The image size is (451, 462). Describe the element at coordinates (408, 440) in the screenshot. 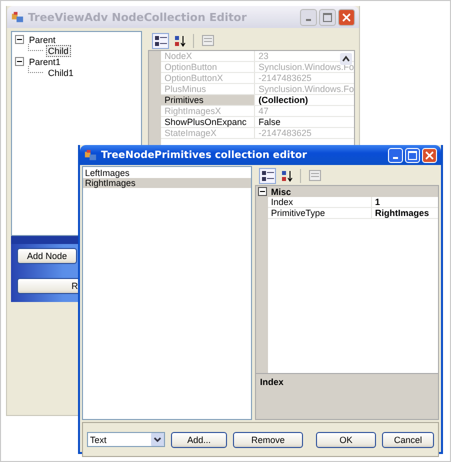

I see `cancel-button: Cancel` at that location.